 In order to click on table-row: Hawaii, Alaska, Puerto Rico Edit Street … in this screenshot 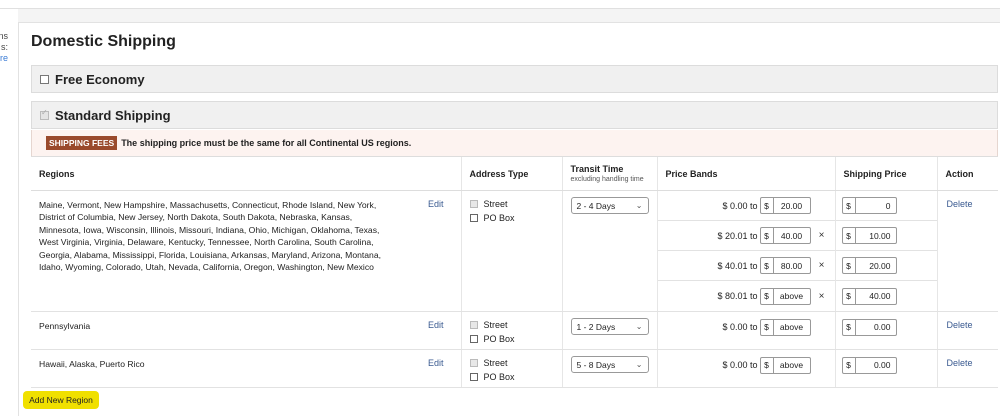, I will do `click(515, 368)`.